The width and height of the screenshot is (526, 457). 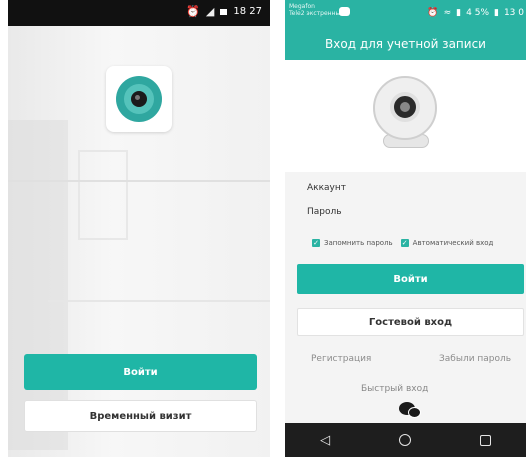 I want to click on auto-login-checkbox: ✓, so click(x=404, y=243).